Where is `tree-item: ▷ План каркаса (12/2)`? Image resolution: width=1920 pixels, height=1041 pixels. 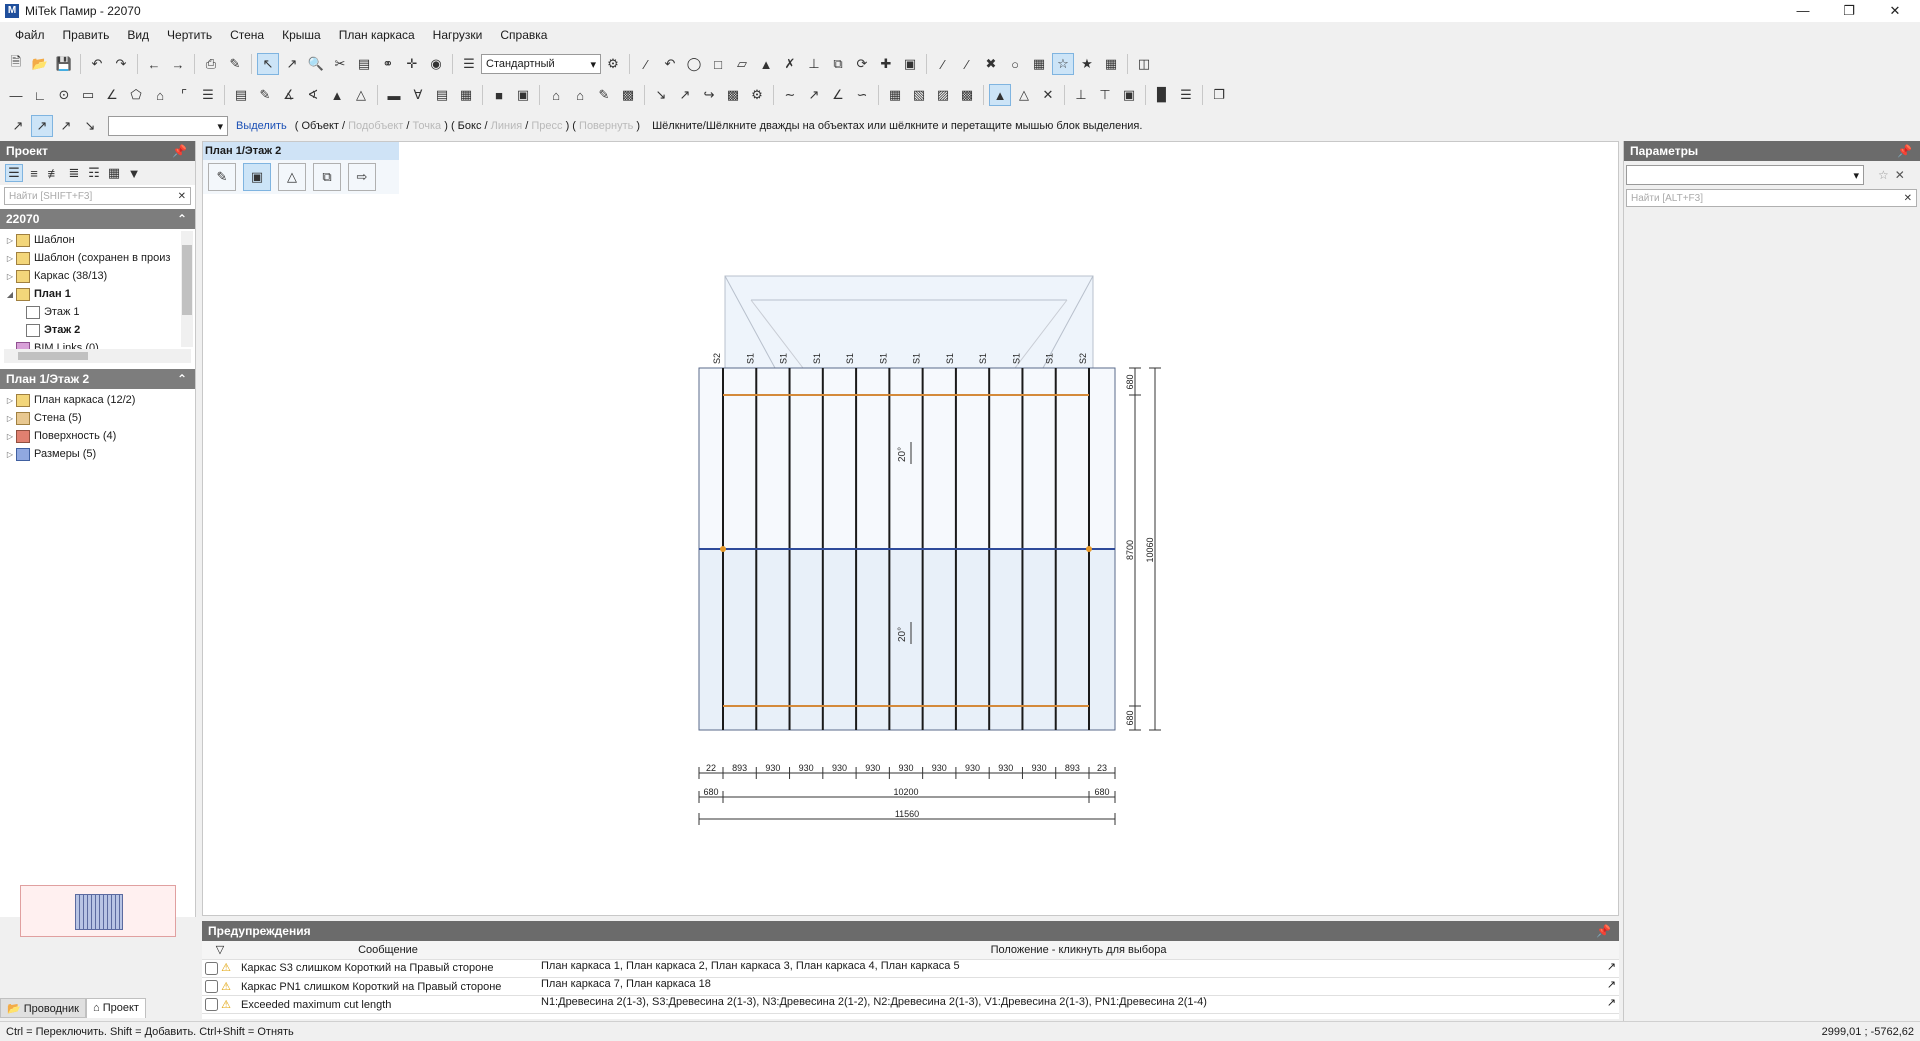 tree-item: ▷ План каркаса (12/2) is located at coordinates (99, 400).